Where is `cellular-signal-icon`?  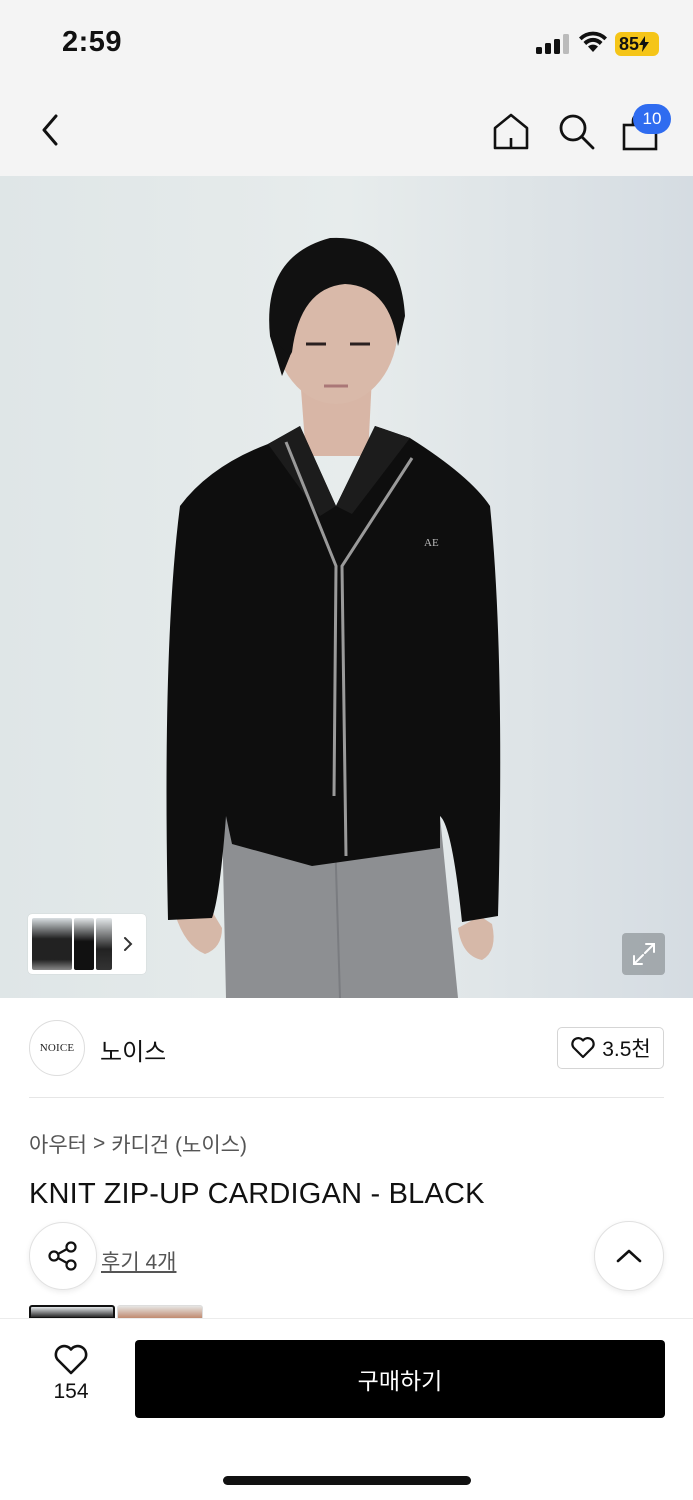 cellular-signal-icon is located at coordinates (553, 44).